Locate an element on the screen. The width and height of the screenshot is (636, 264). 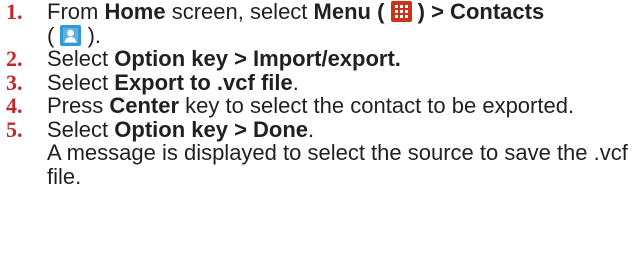
step-text: From is located at coordinates (76, 12).